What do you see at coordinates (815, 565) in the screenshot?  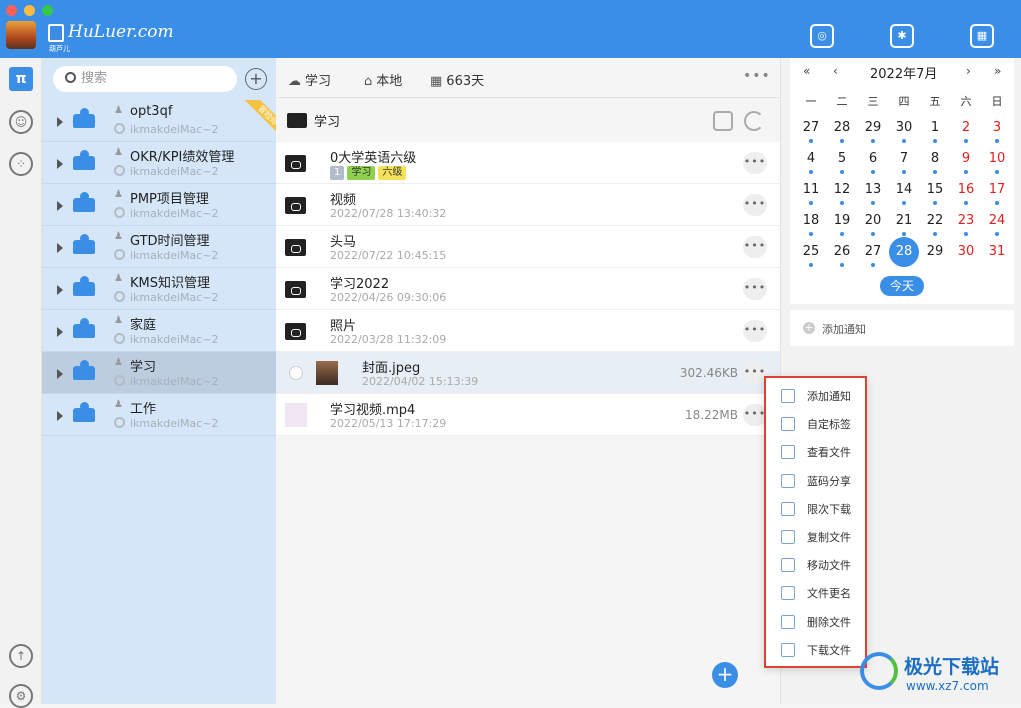 I see `context-menu-item: 移动文件` at bounding box center [815, 565].